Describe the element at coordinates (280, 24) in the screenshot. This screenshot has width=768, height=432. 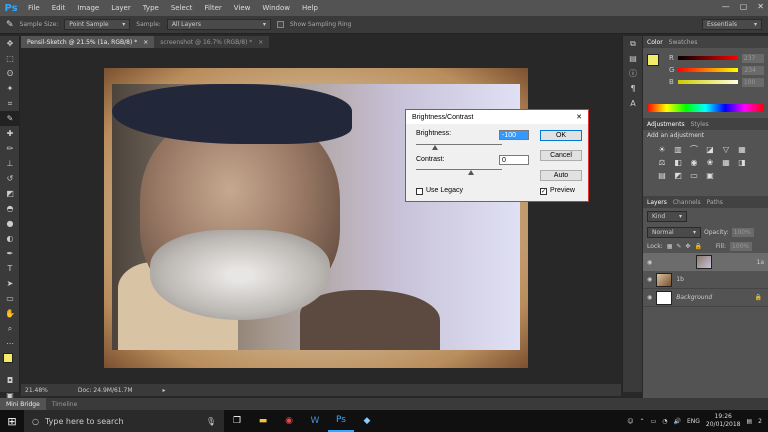
I see `show-ring-checkbox` at that location.